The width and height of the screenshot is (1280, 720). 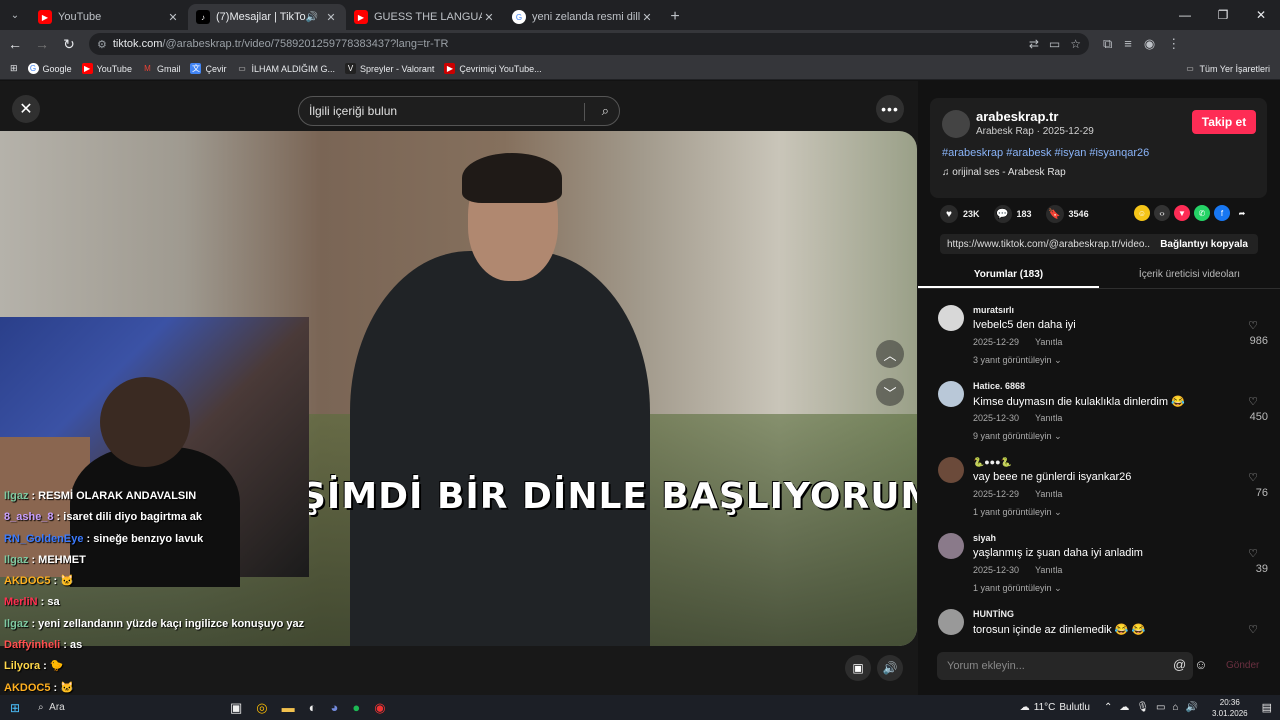 I want to click on bookmark-gmail: M Gmail, so click(x=161, y=68).